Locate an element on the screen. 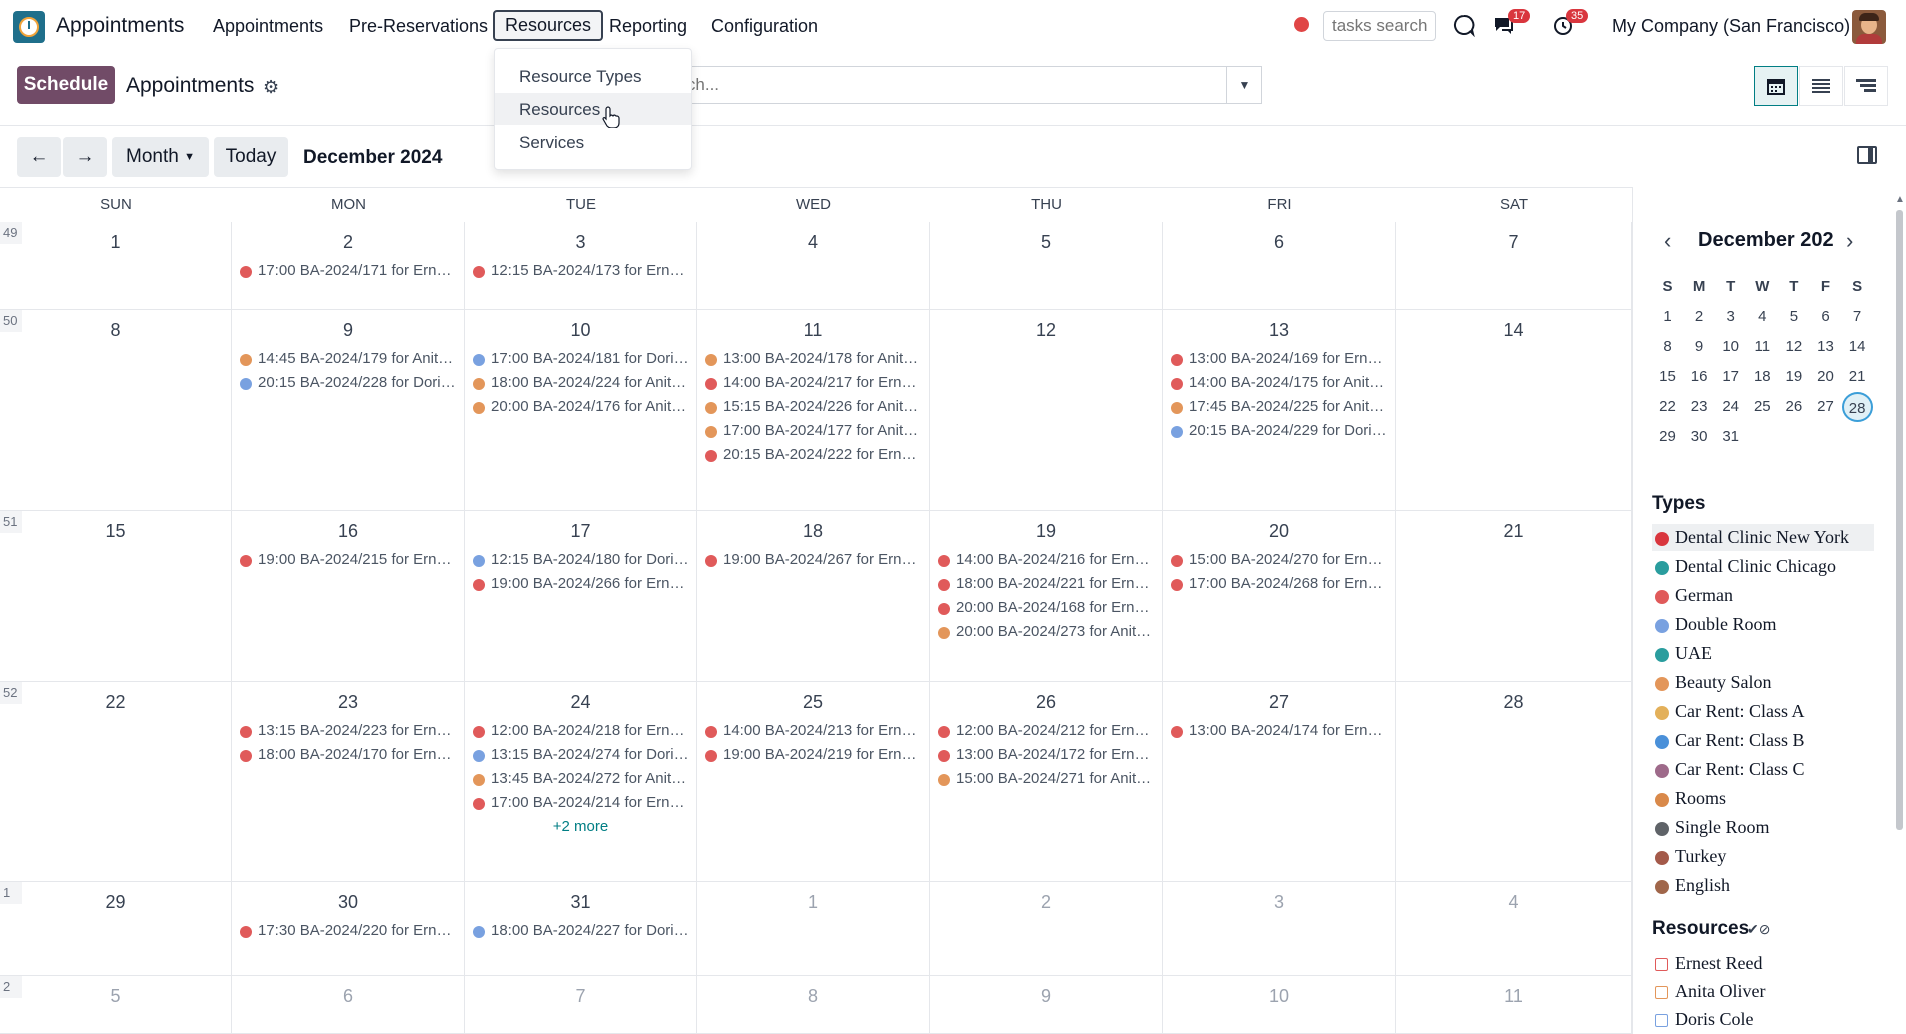 This screenshot has height=1034, width=1906. gear-icon: ⚙ is located at coordinates (271, 87).